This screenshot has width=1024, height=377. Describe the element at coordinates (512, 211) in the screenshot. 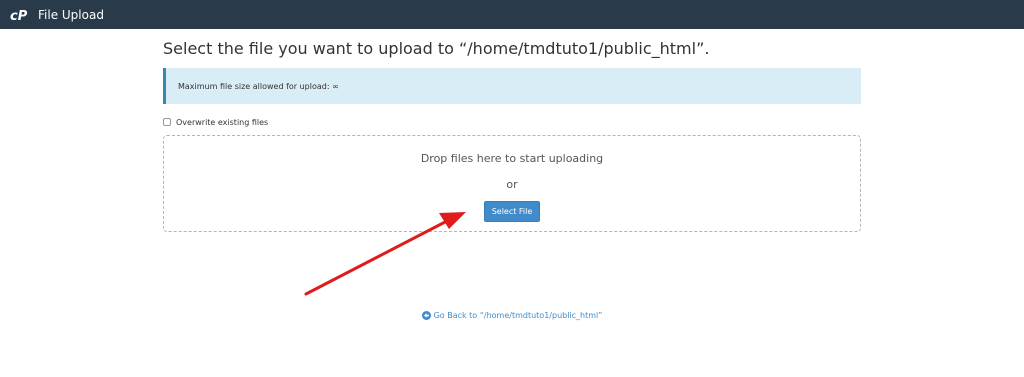

I see `select-file-button: Select File` at that location.